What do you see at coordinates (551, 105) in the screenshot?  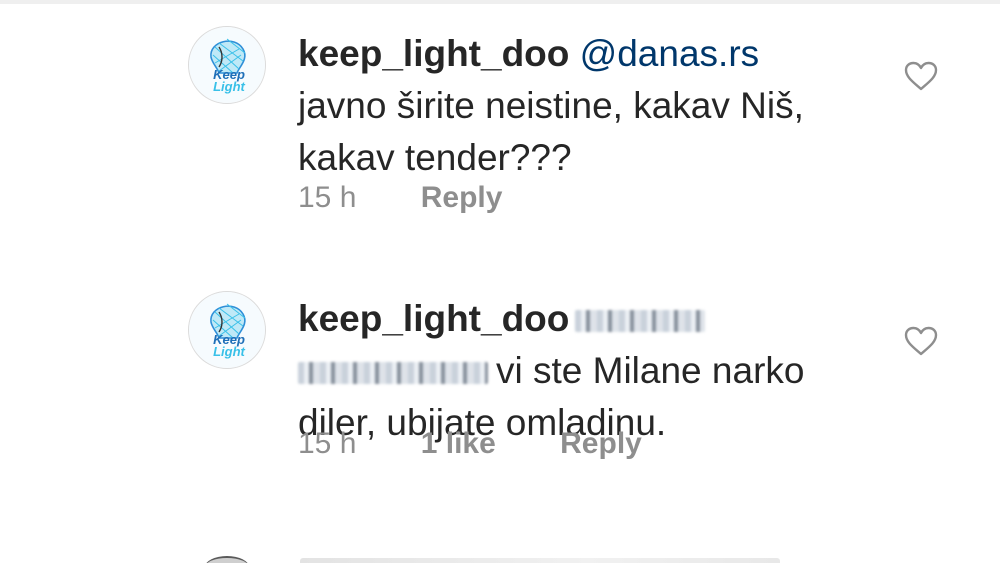 I see `comment-line: javno širite neistine, kakav Niš,` at bounding box center [551, 105].